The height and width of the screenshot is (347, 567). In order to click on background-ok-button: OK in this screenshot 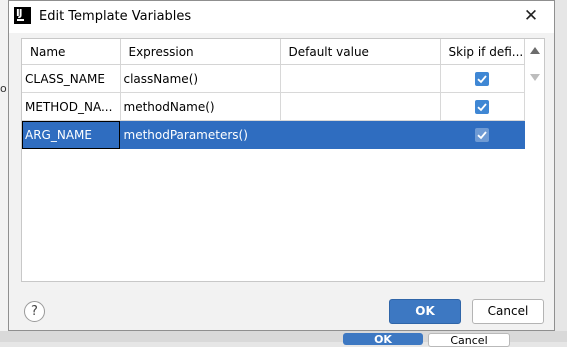, I will do `click(383, 339)`.